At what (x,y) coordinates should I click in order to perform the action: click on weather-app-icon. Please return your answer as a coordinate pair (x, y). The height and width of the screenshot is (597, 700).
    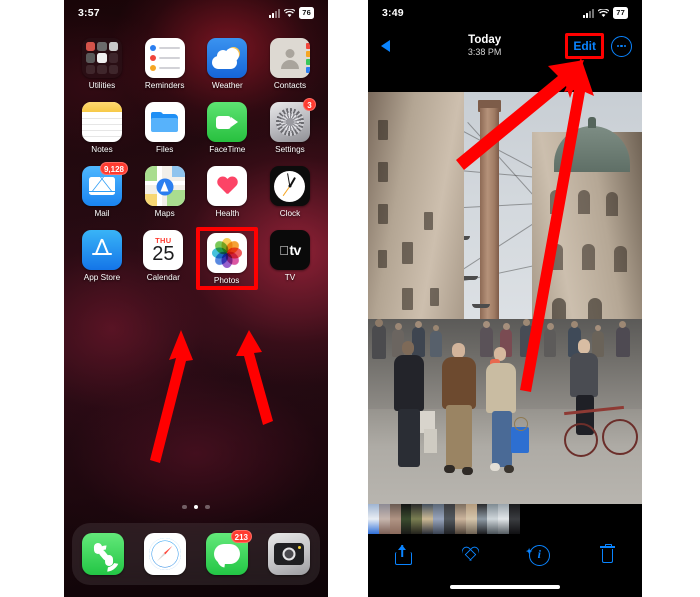
    Looking at the image, I should click on (227, 58).